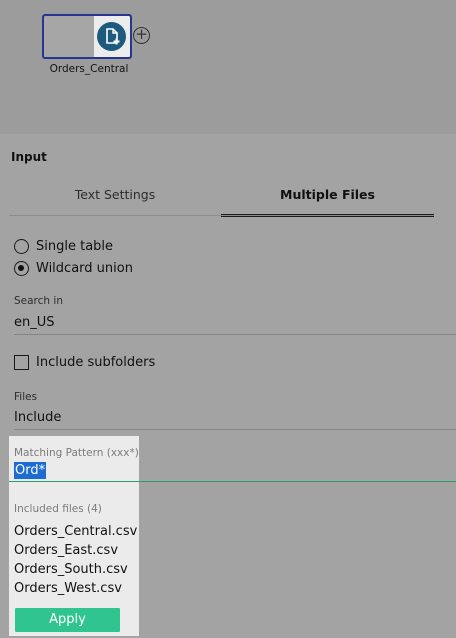  I want to click on file-add-icon, so click(111, 36).